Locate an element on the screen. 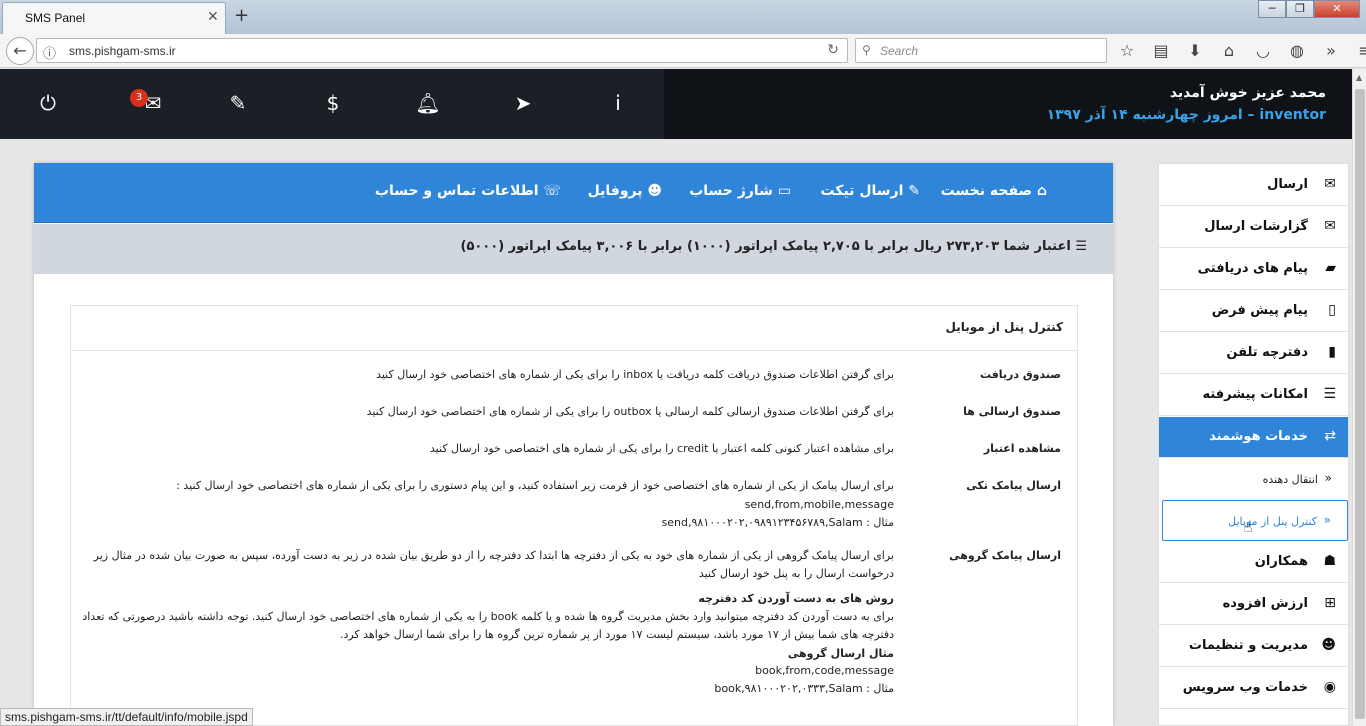 This screenshot has width=1366, height=726. sidebar-item-phonebook: ▮ دفترچه تلفن is located at coordinates (1253, 353).